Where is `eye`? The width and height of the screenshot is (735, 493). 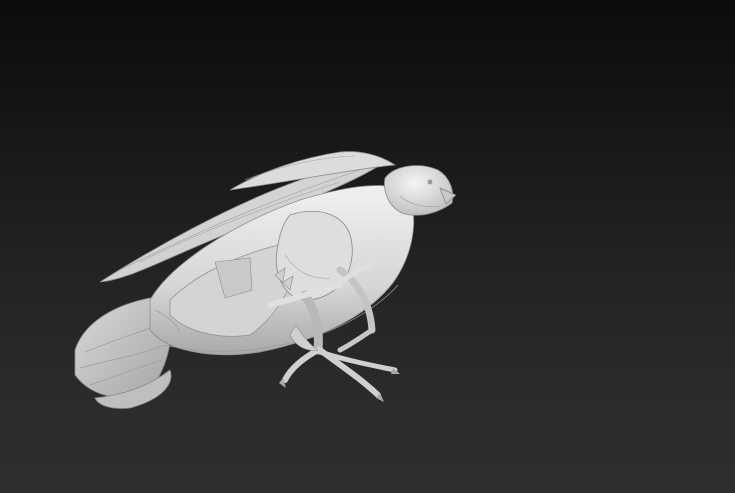
eye is located at coordinates (430, 182).